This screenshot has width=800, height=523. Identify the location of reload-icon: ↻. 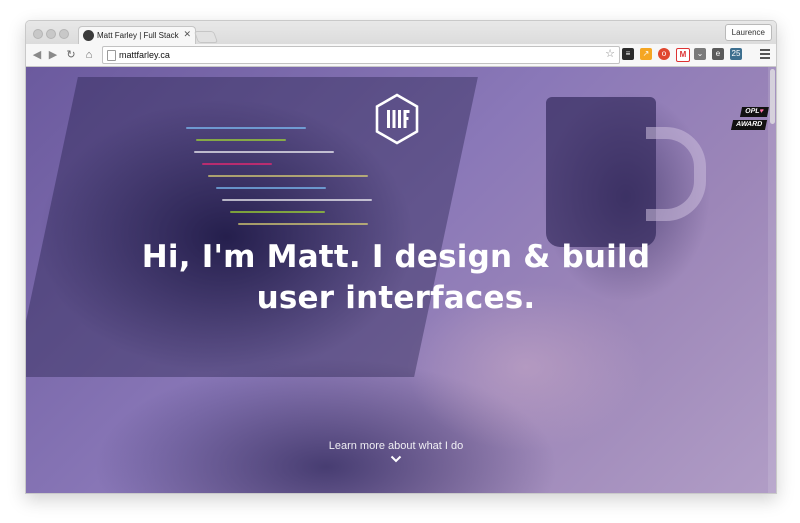
(71, 55).